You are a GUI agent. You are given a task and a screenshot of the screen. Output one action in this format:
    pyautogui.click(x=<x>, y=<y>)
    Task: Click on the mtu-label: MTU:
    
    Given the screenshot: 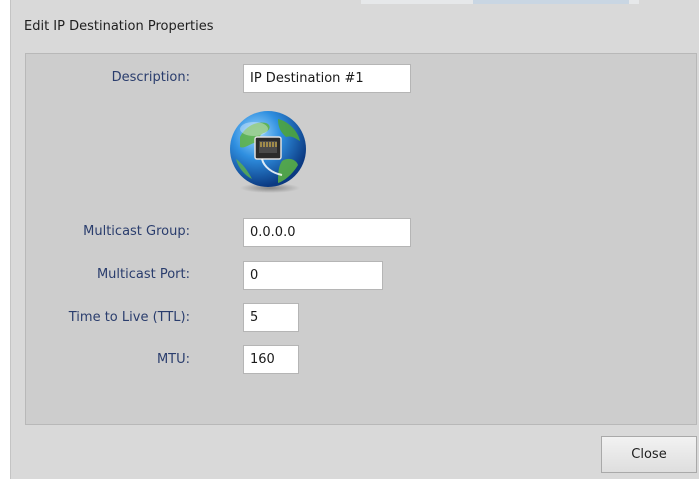 What is the action you would take?
    pyautogui.click(x=173, y=359)
    